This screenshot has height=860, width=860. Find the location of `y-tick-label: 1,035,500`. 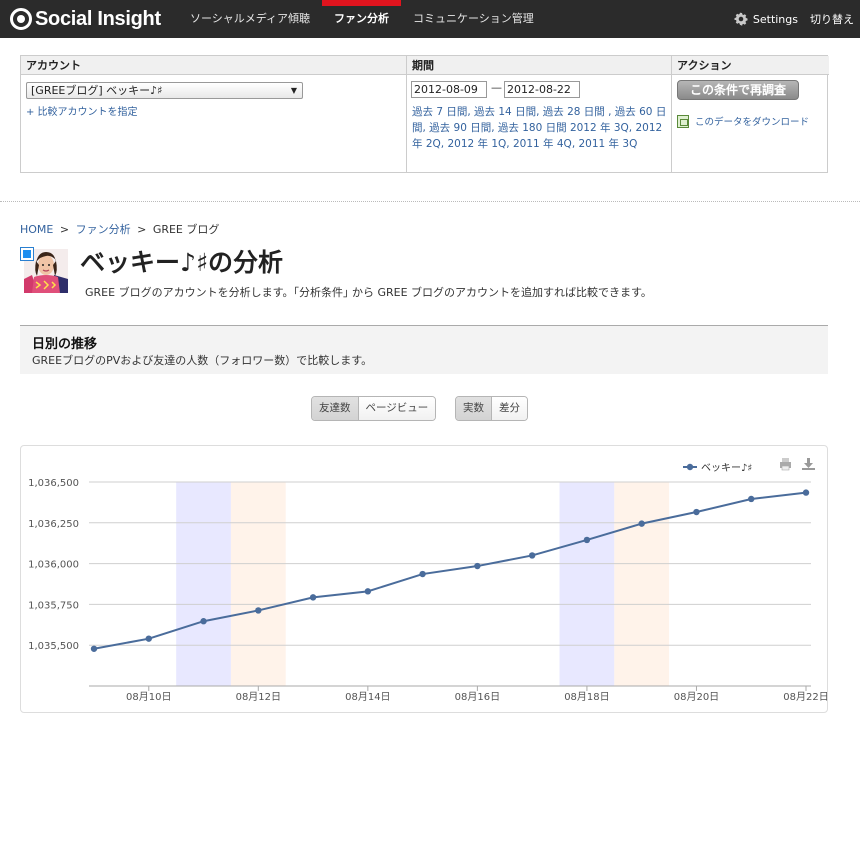

y-tick-label: 1,035,500 is located at coordinates (53, 646).